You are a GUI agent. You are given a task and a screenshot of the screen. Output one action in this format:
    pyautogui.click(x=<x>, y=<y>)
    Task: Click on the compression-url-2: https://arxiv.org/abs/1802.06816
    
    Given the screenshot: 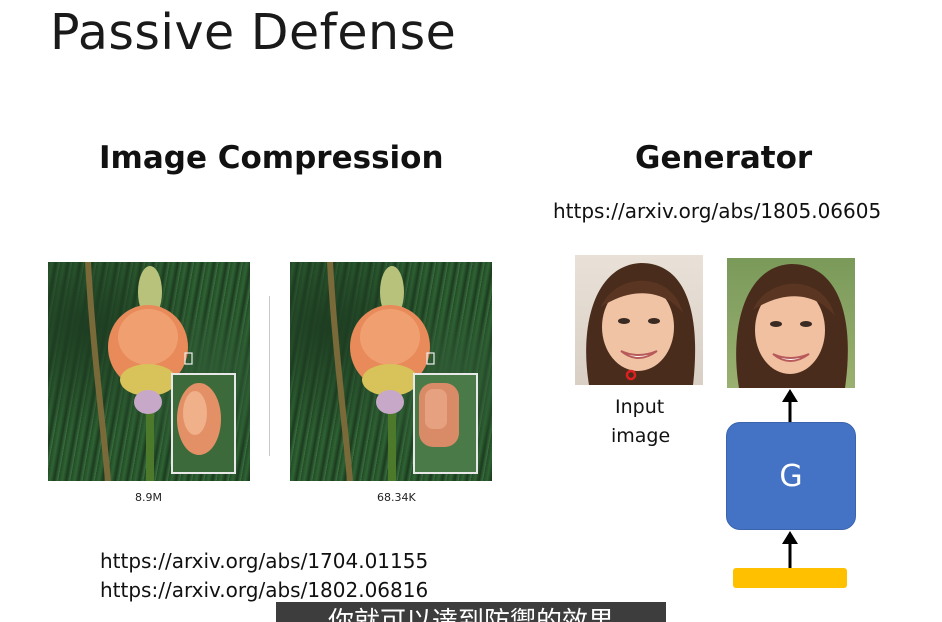 What is the action you would take?
    pyautogui.click(x=264, y=590)
    